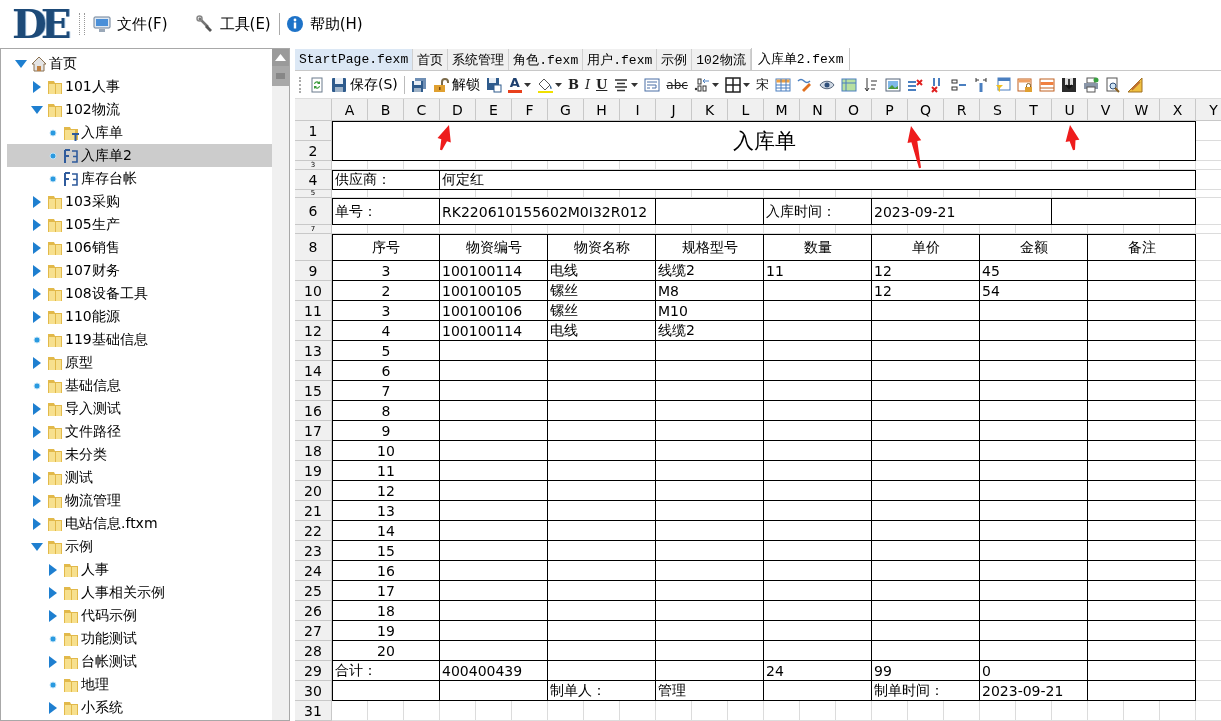 This screenshot has width=1221, height=721. I want to click on print-preview-icon, so click(1112, 84).